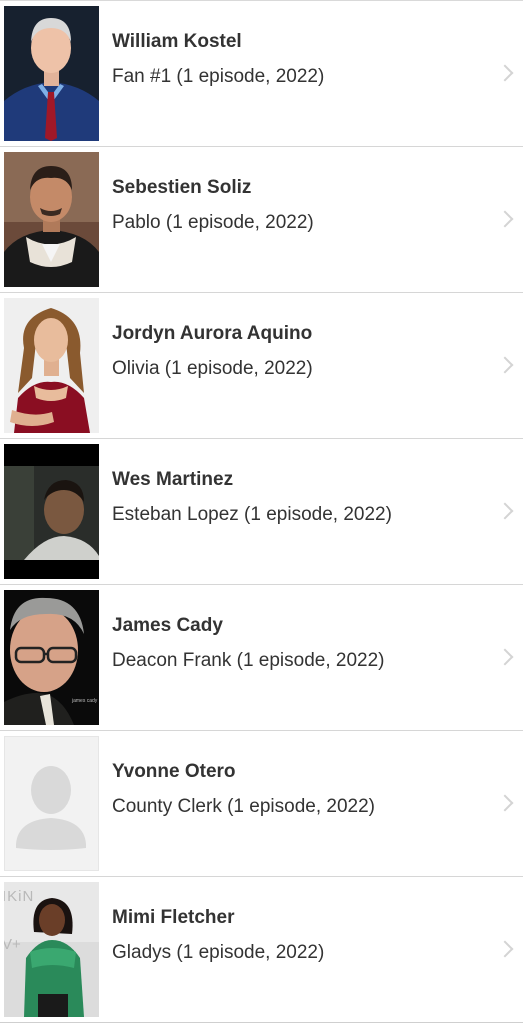  What do you see at coordinates (252, 514) in the screenshot?
I see `character-role: Esteban Lopez (1 episode, 2022)` at bounding box center [252, 514].